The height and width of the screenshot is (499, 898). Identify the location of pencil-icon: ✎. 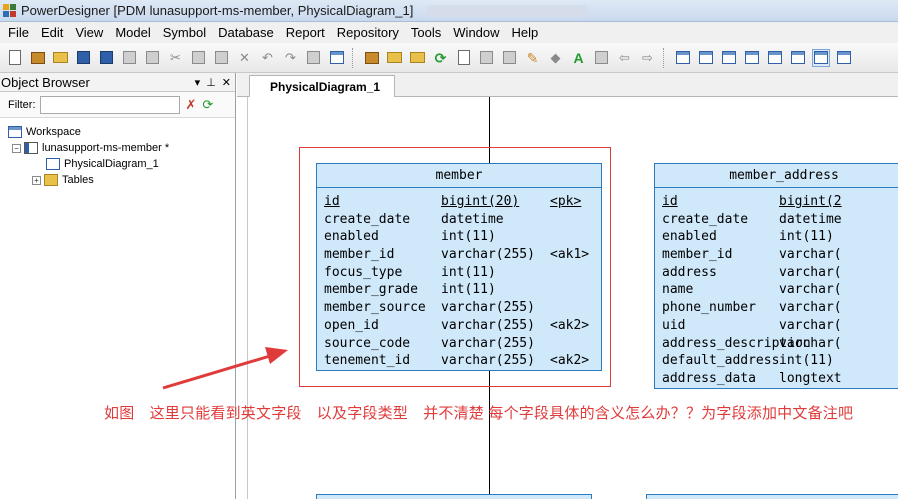
(533, 58).